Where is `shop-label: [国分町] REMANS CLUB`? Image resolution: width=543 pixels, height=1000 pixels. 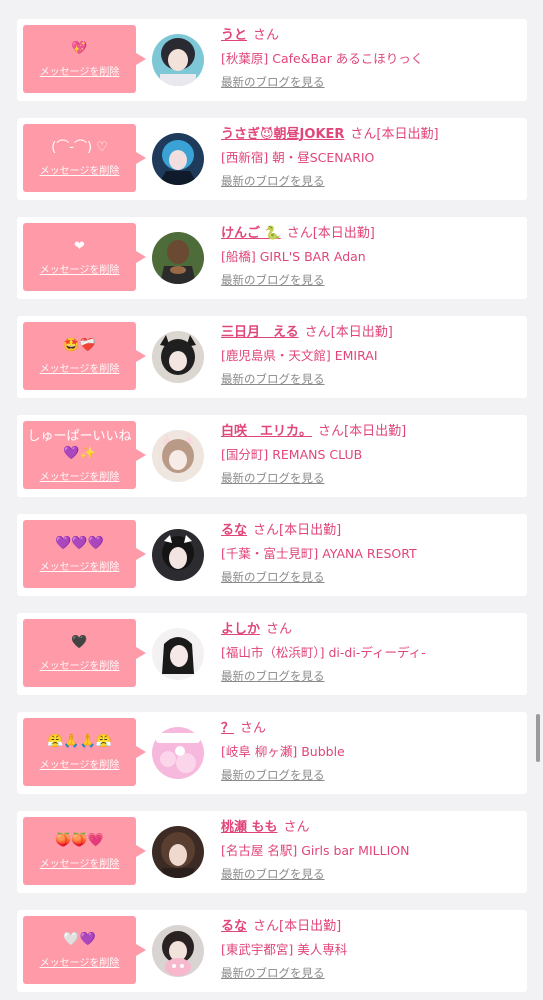 shop-label: [国分町] REMANS CLUB is located at coordinates (292, 454).